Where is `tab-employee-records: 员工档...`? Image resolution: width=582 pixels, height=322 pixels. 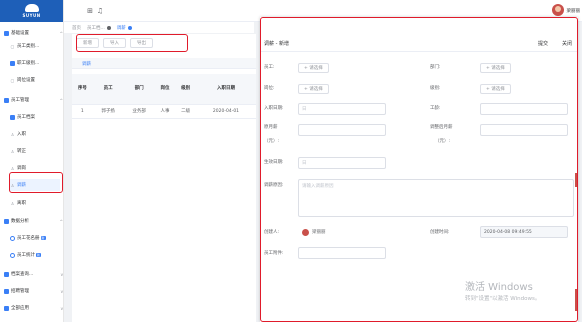 tab-employee-records: 员工档... is located at coordinates (99, 28).